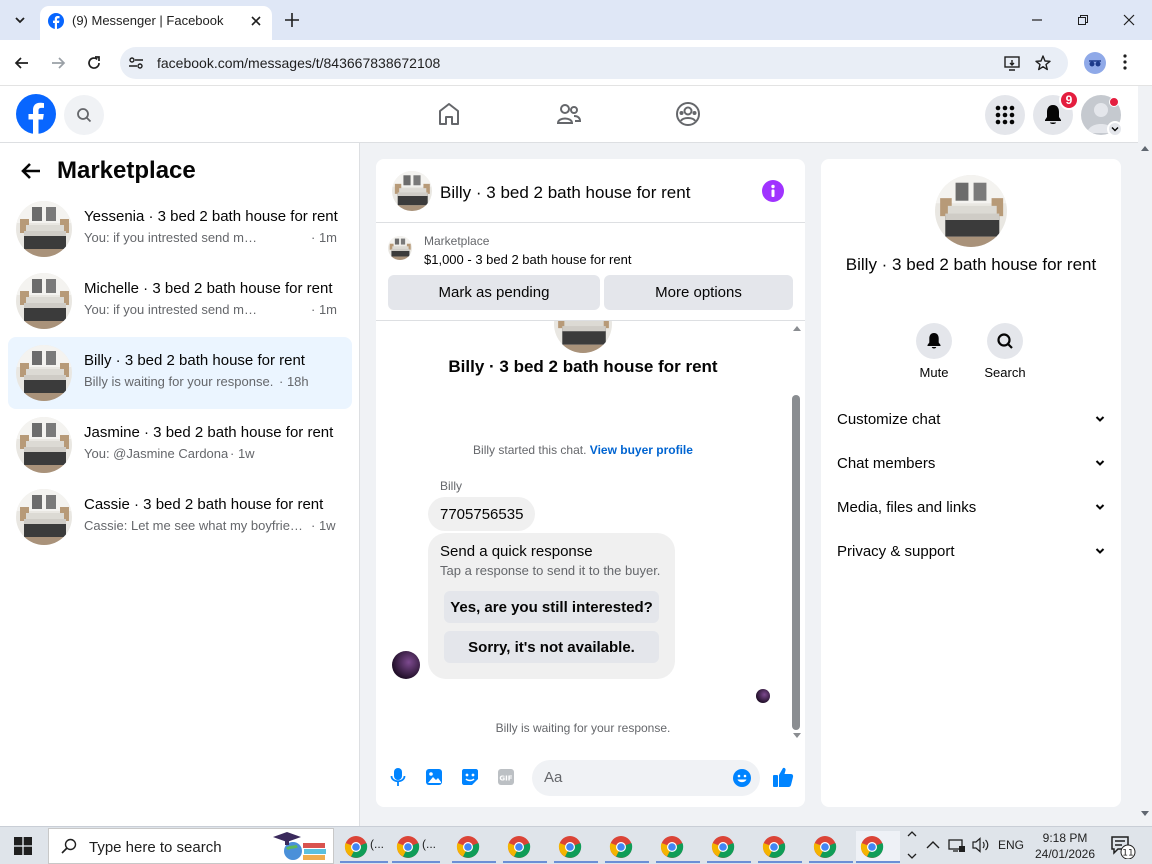 This screenshot has width=1152, height=864. I want to click on forward-button, so click(58, 63).